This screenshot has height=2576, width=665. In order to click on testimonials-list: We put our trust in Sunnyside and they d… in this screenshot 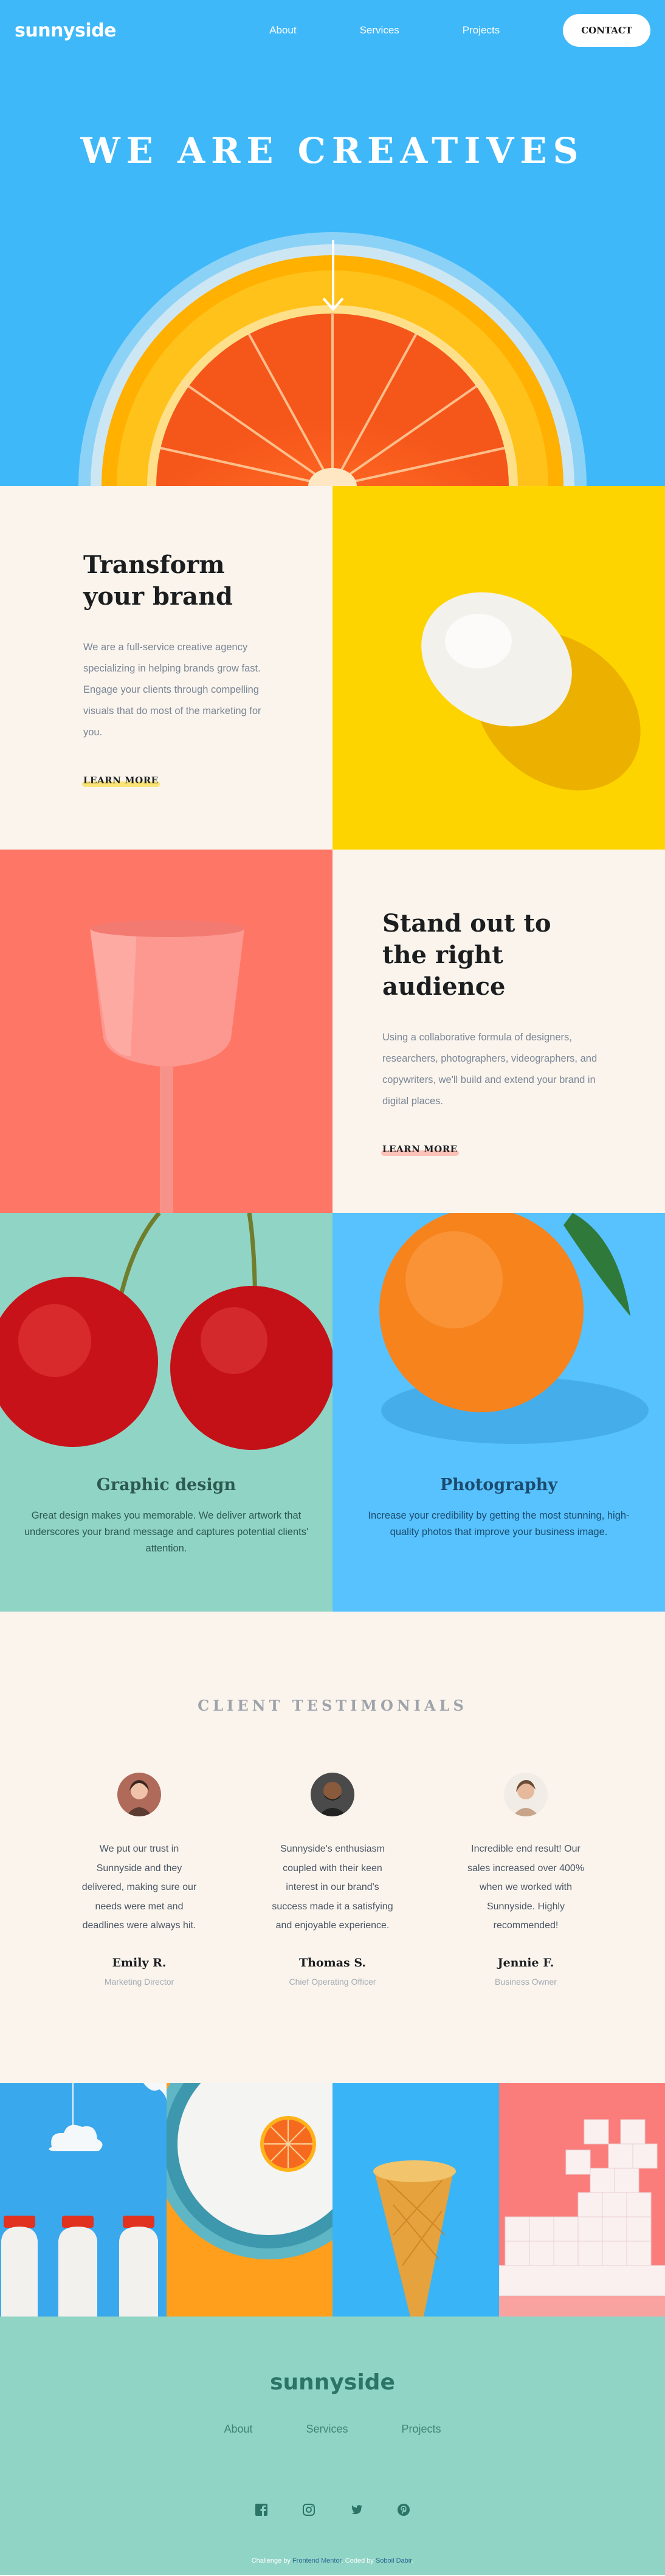, I will do `click(332, 1880)`.